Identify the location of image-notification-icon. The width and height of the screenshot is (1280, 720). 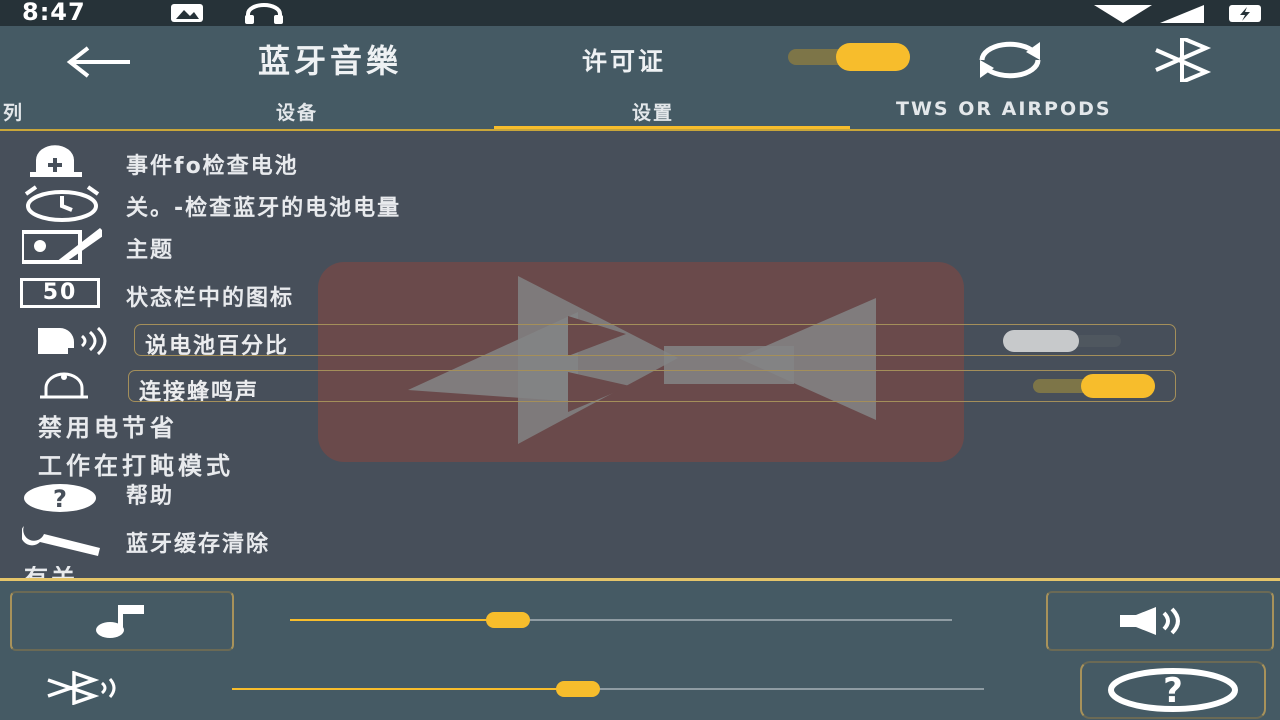
(187, 13).